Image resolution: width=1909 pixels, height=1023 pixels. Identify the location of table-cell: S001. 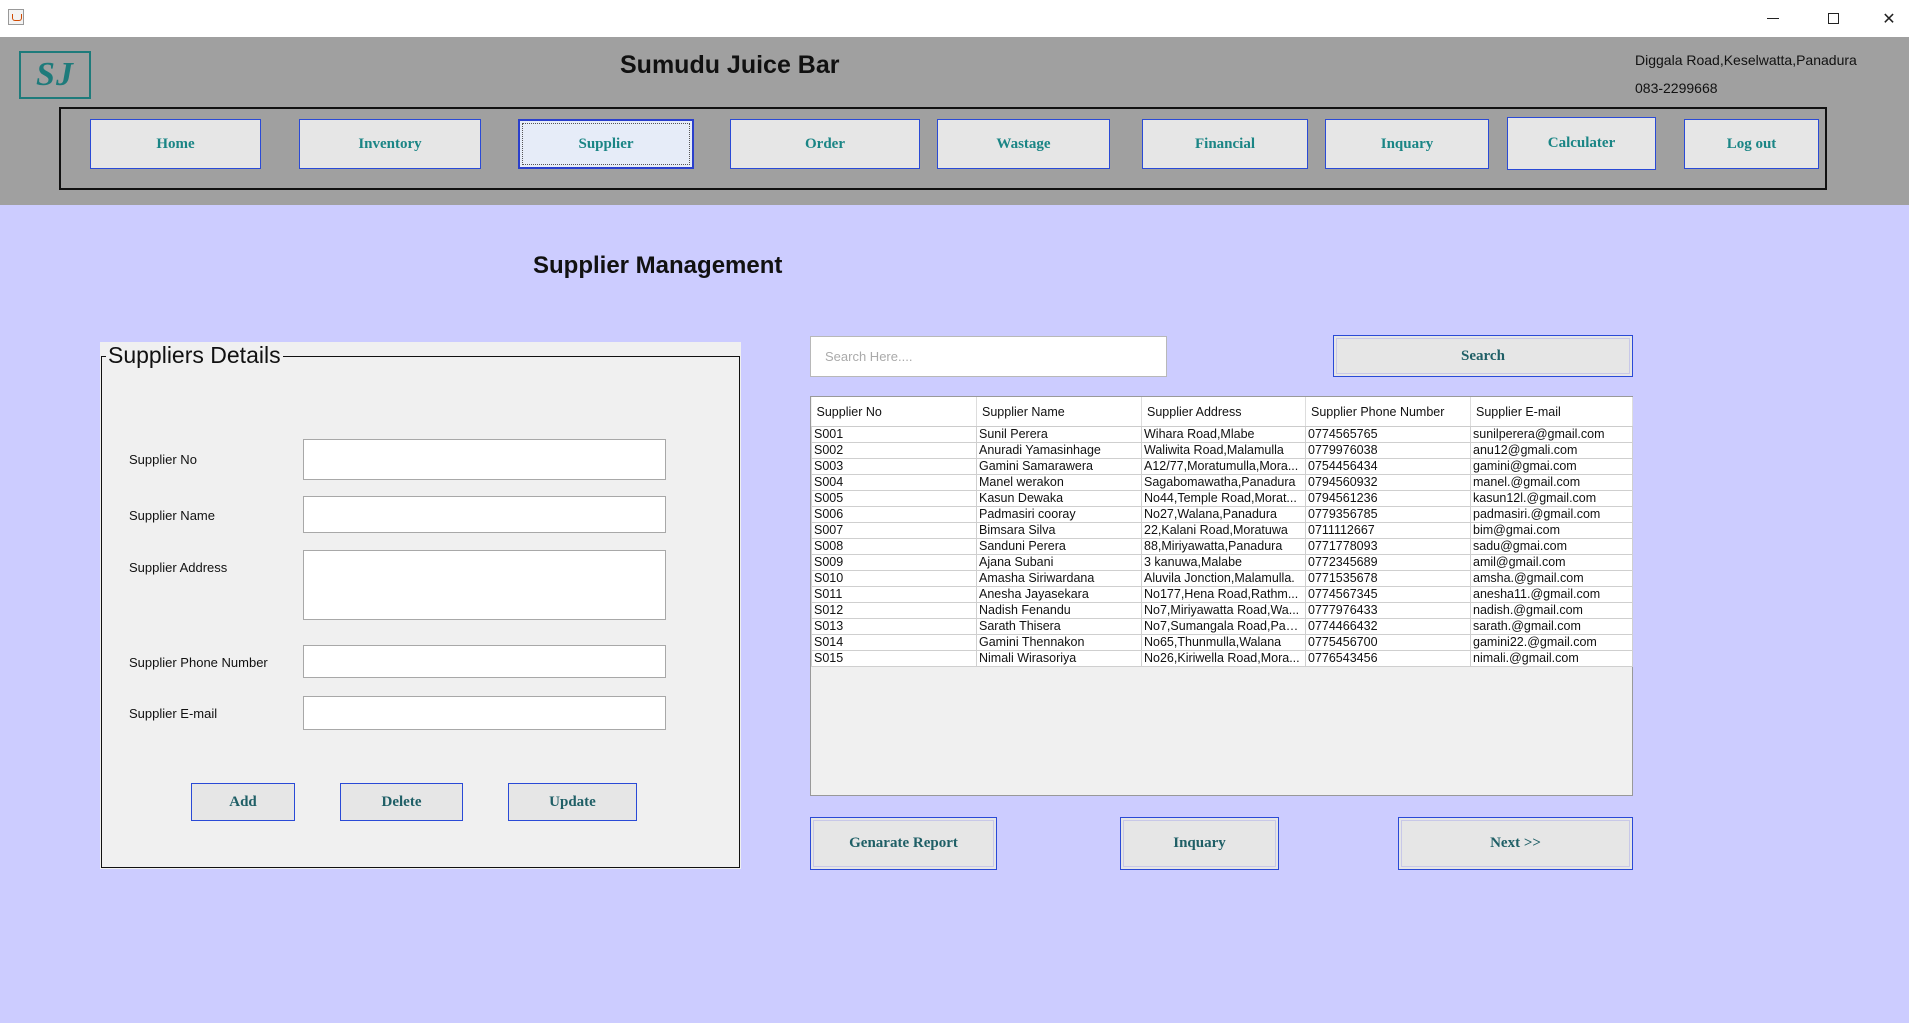
(894, 434).